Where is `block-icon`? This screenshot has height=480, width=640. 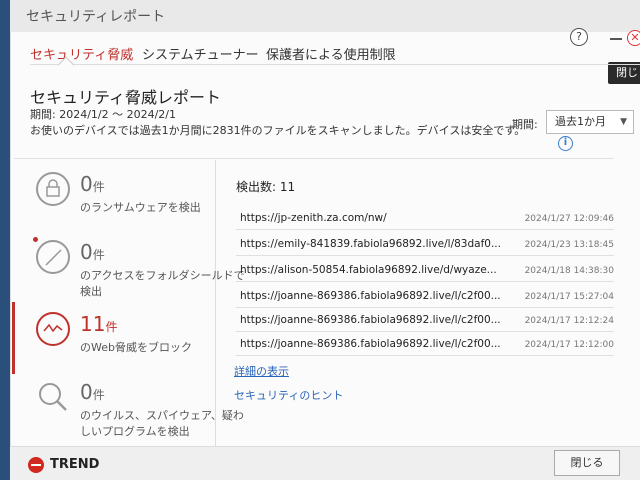 block-icon is located at coordinates (53, 257).